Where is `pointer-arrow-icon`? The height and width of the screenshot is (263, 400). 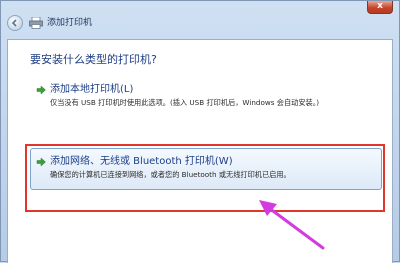
pointer-arrow-icon is located at coordinates (292, 225).